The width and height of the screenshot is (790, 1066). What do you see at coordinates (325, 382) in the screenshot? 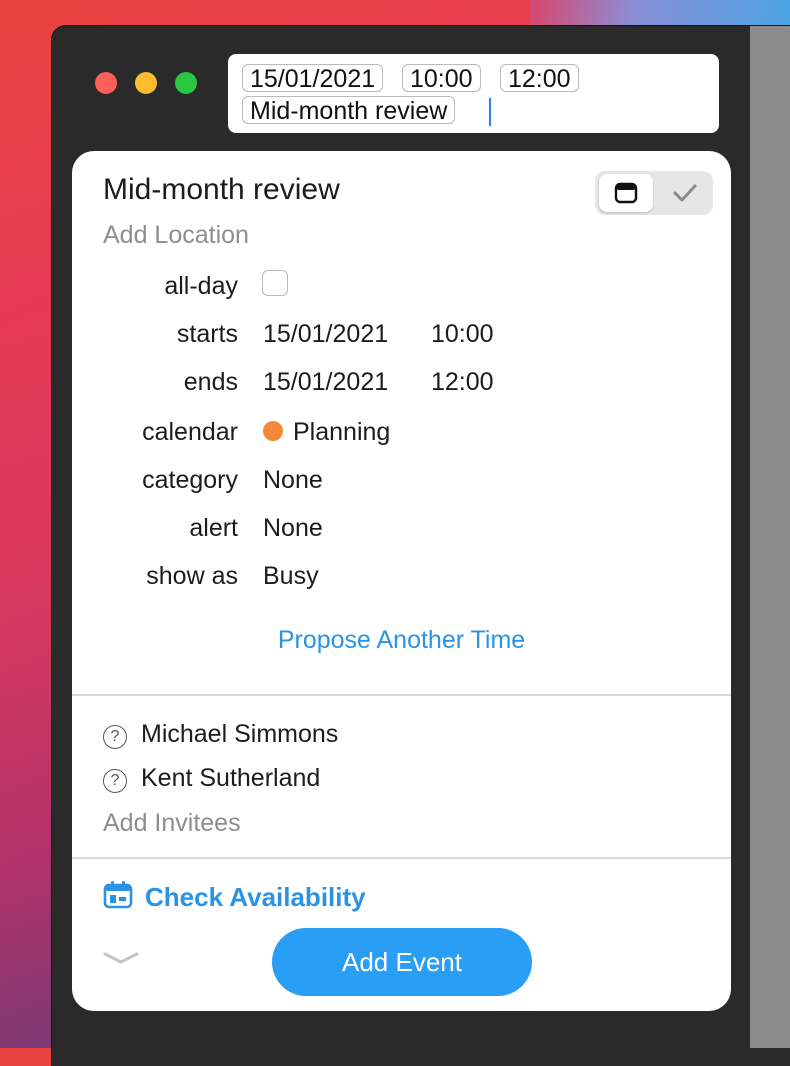
I see `ends-date: 15/01/2021` at bounding box center [325, 382].